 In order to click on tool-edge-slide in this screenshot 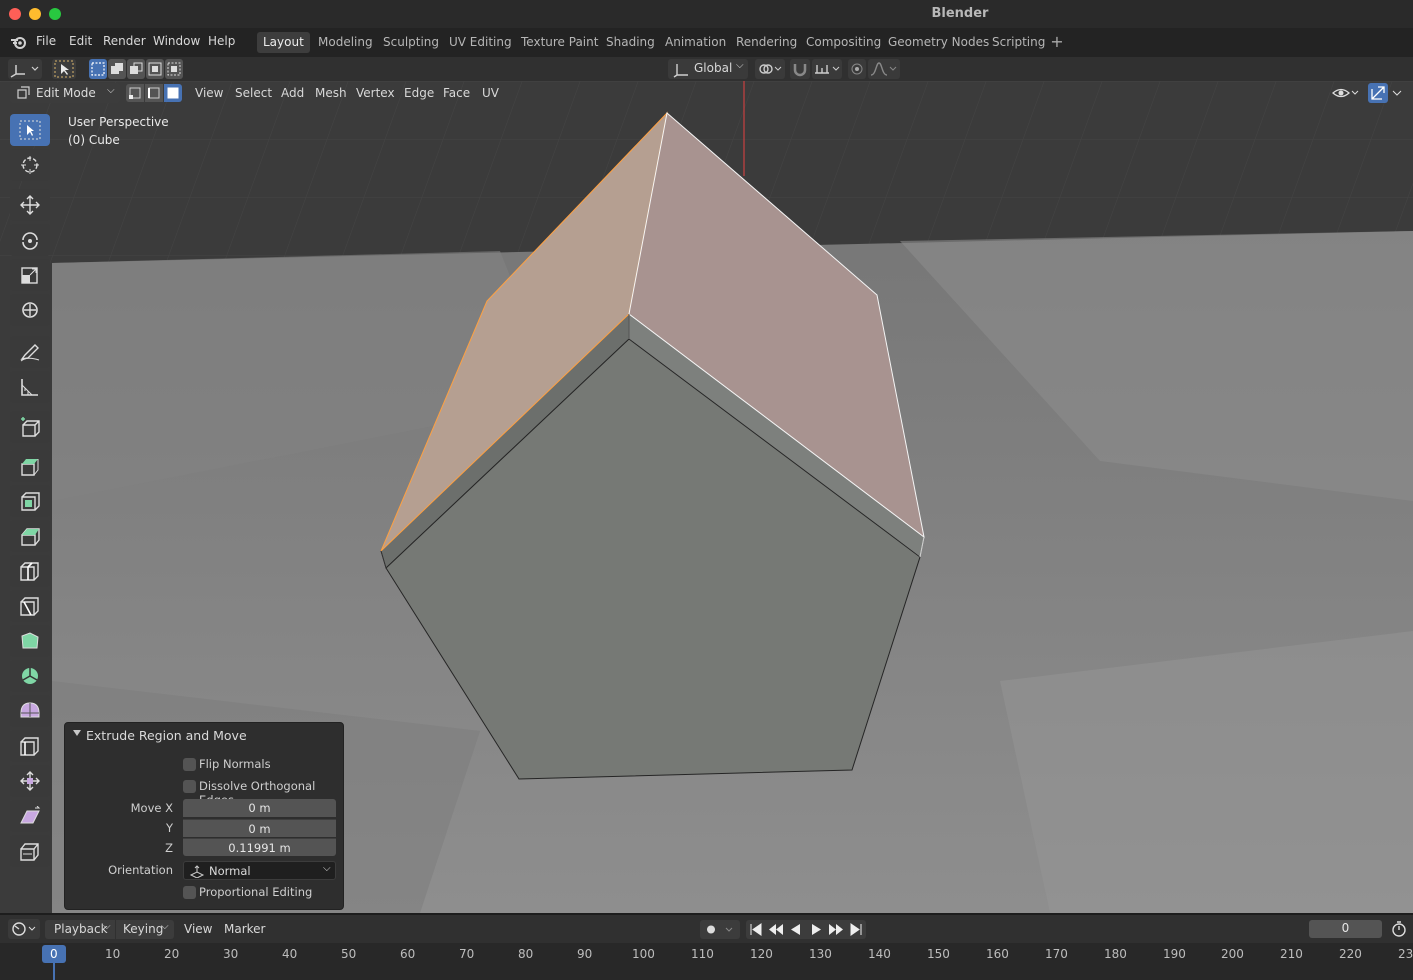, I will do `click(30, 746)`.